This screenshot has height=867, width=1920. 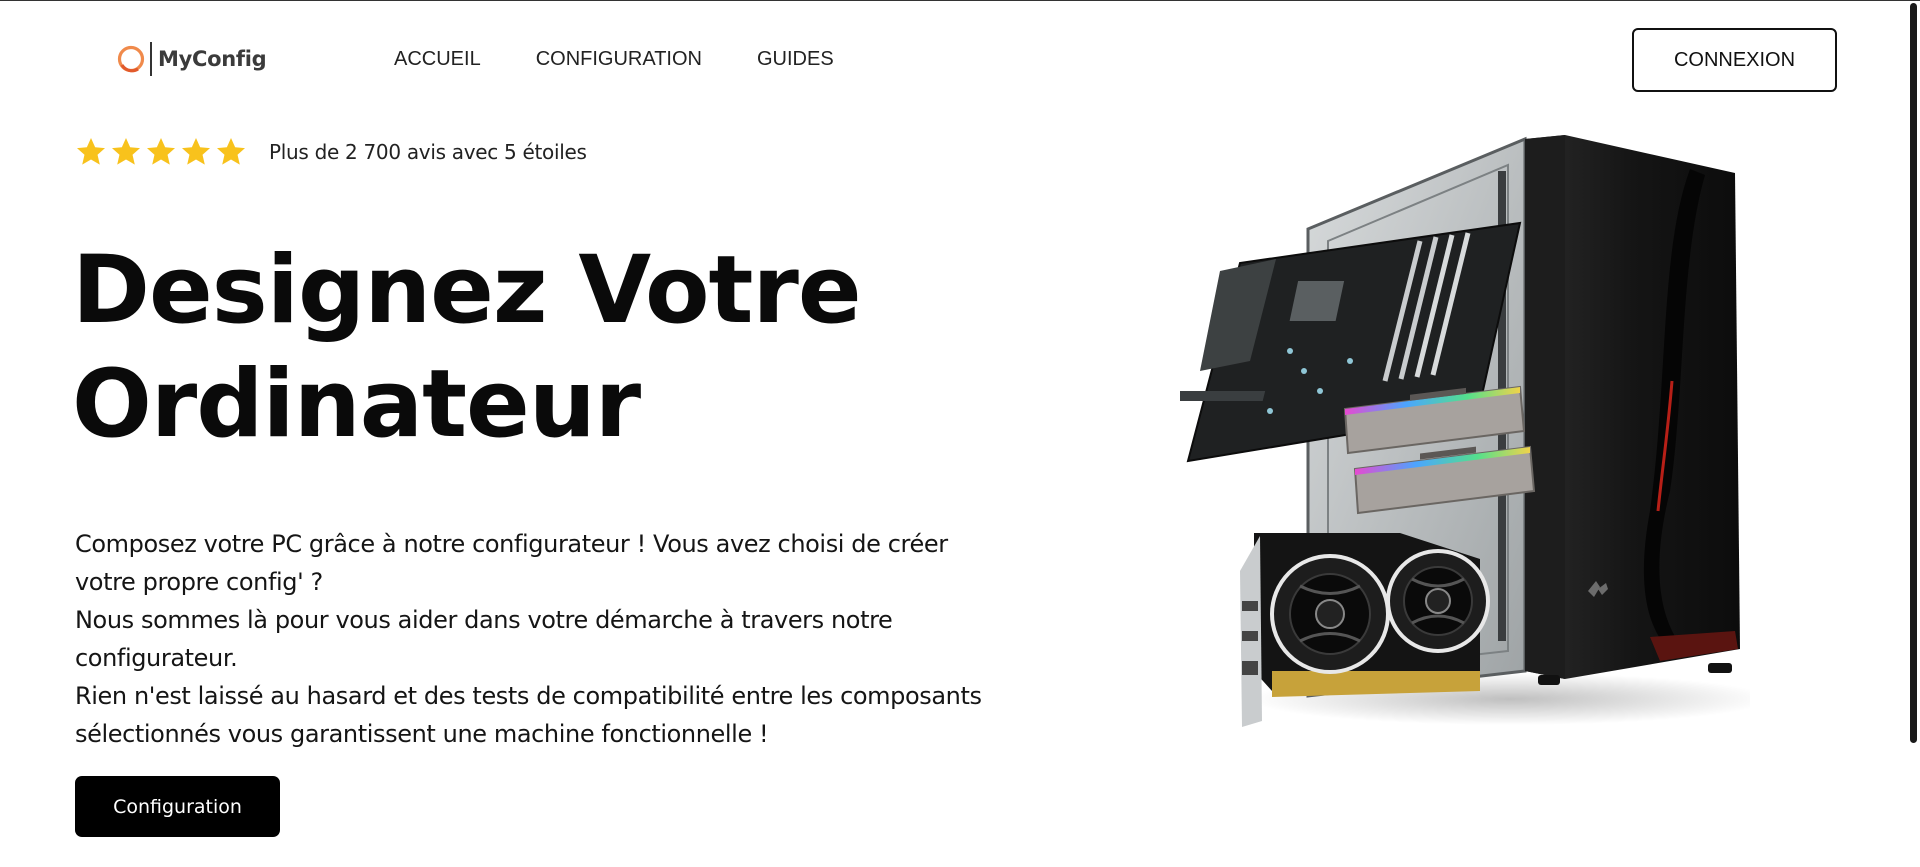 What do you see at coordinates (151, 59) in the screenshot?
I see `logo-divider` at bounding box center [151, 59].